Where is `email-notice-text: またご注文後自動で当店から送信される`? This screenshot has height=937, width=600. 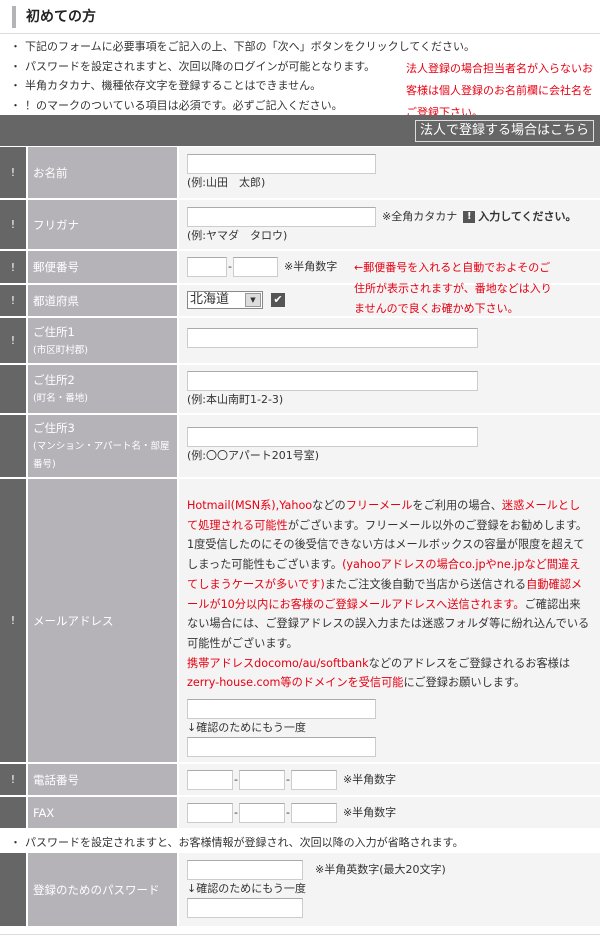 email-notice-text: またご注文後自動で当店から送信される is located at coordinates (425, 584).